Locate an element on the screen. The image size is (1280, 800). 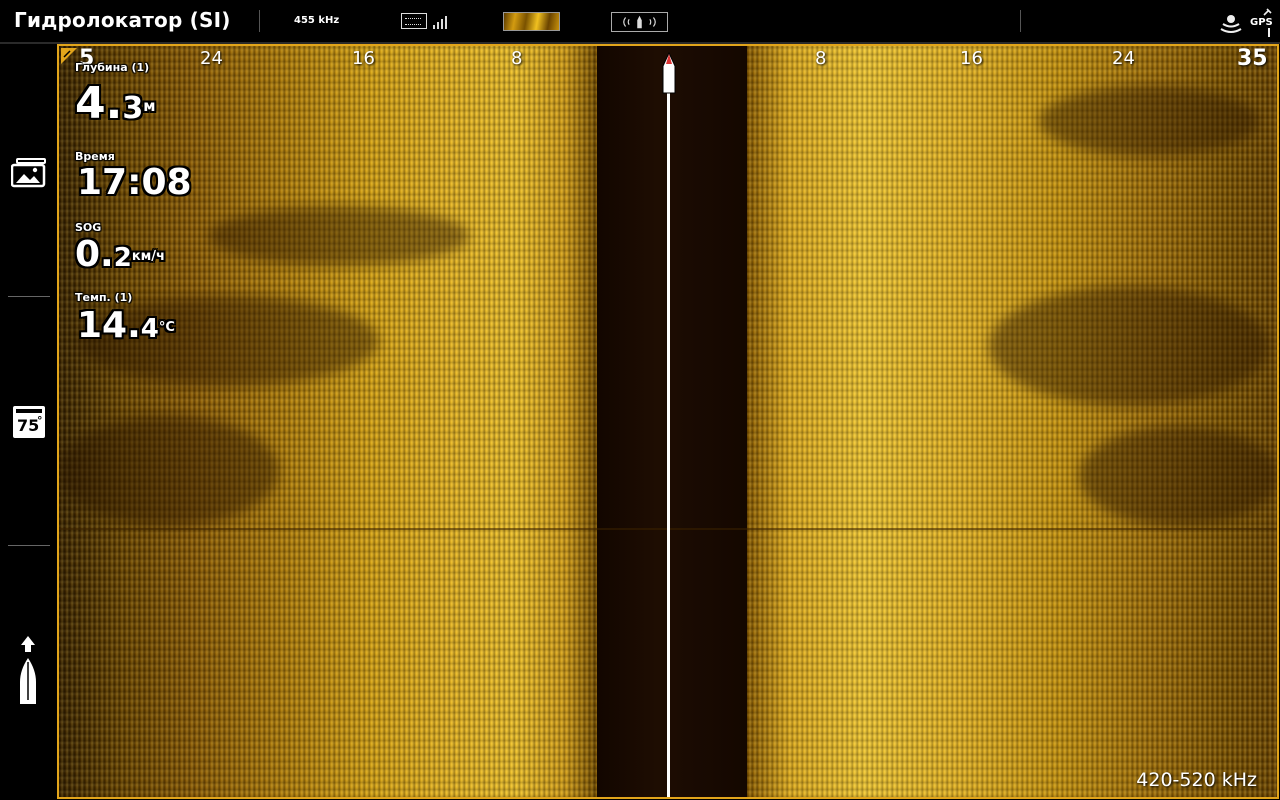
left-sidebar: 75 ° is located at coordinates (28, 422).